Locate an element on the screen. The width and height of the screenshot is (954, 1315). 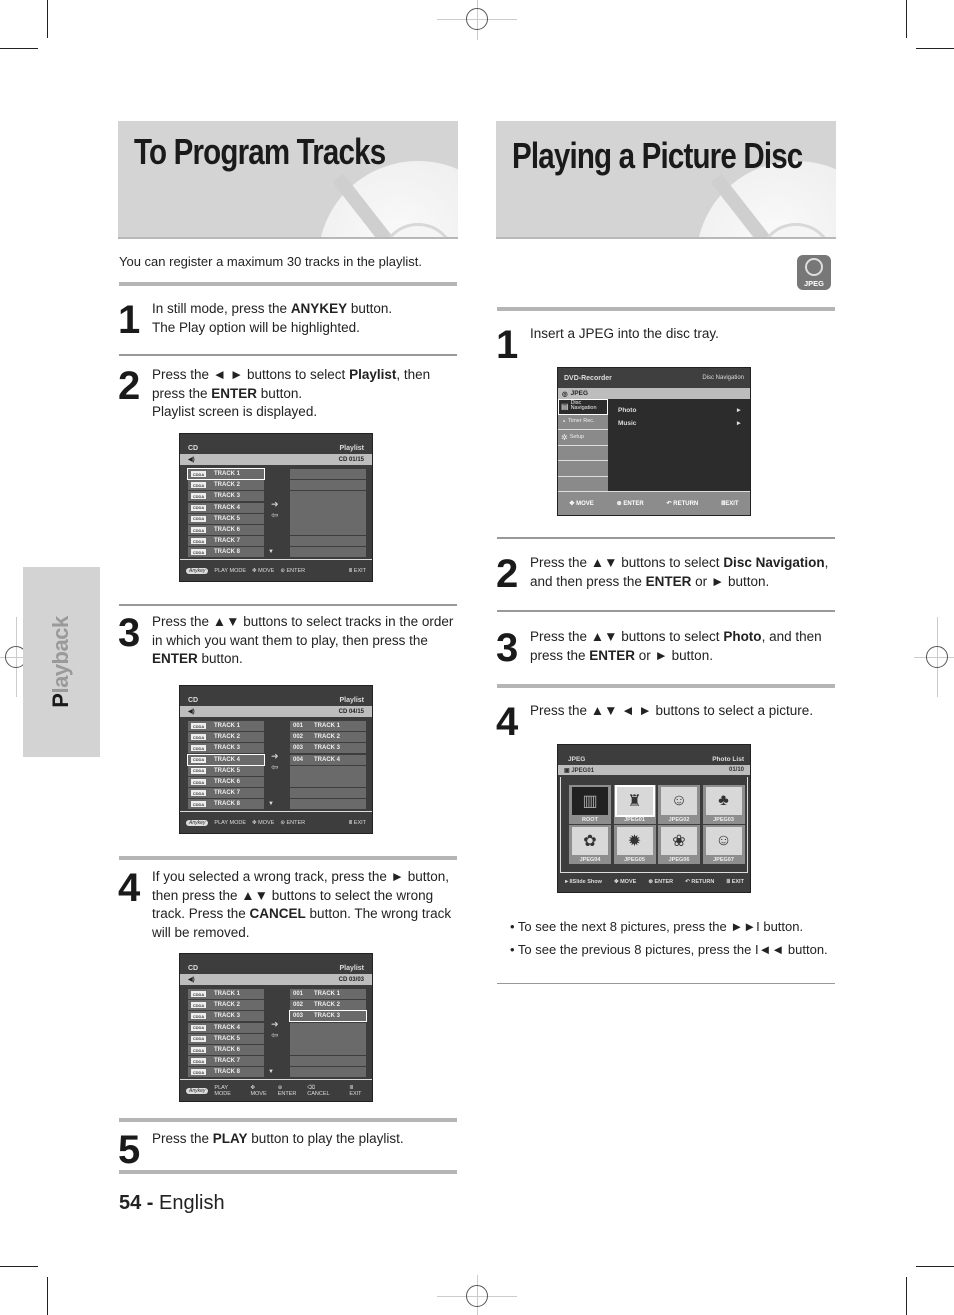
playlist-track: TRACK 2 is located at coordinates (327, 737).